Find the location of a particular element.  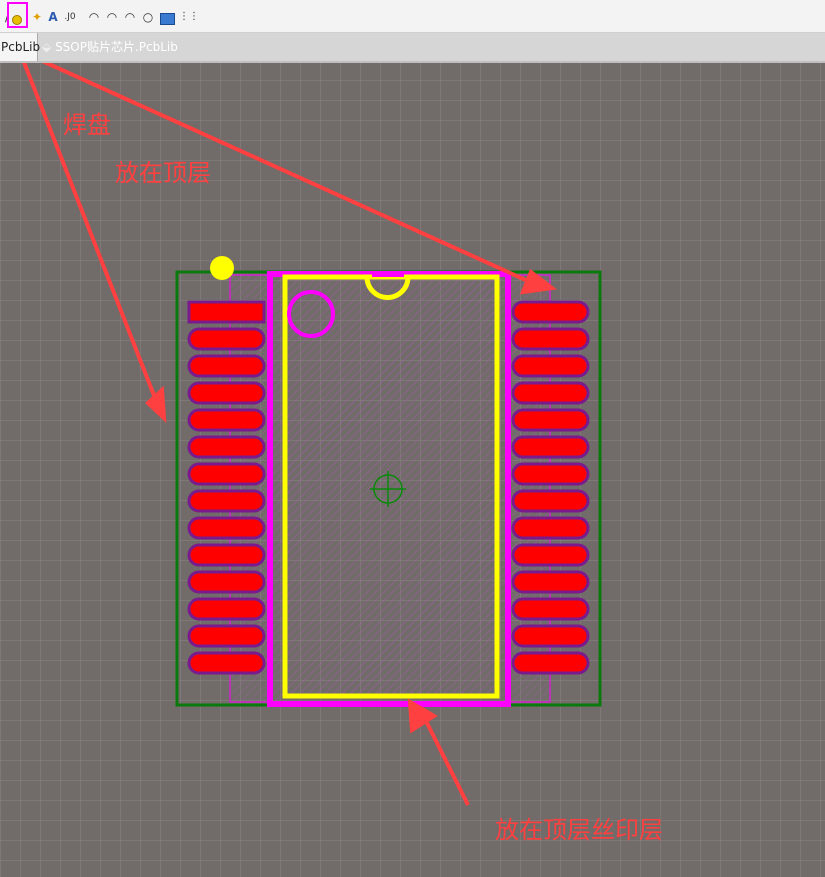

tab-pcblib: PcbLib is located at coordinates (20, 47).